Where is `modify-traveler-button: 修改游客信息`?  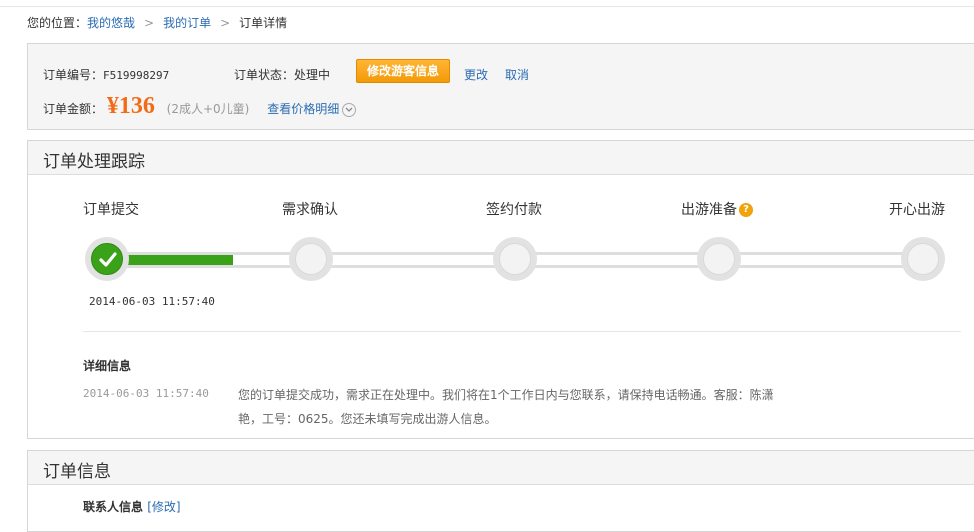 modify-traveler-button: 修改游客信息 is located at coordinates (403, 71).